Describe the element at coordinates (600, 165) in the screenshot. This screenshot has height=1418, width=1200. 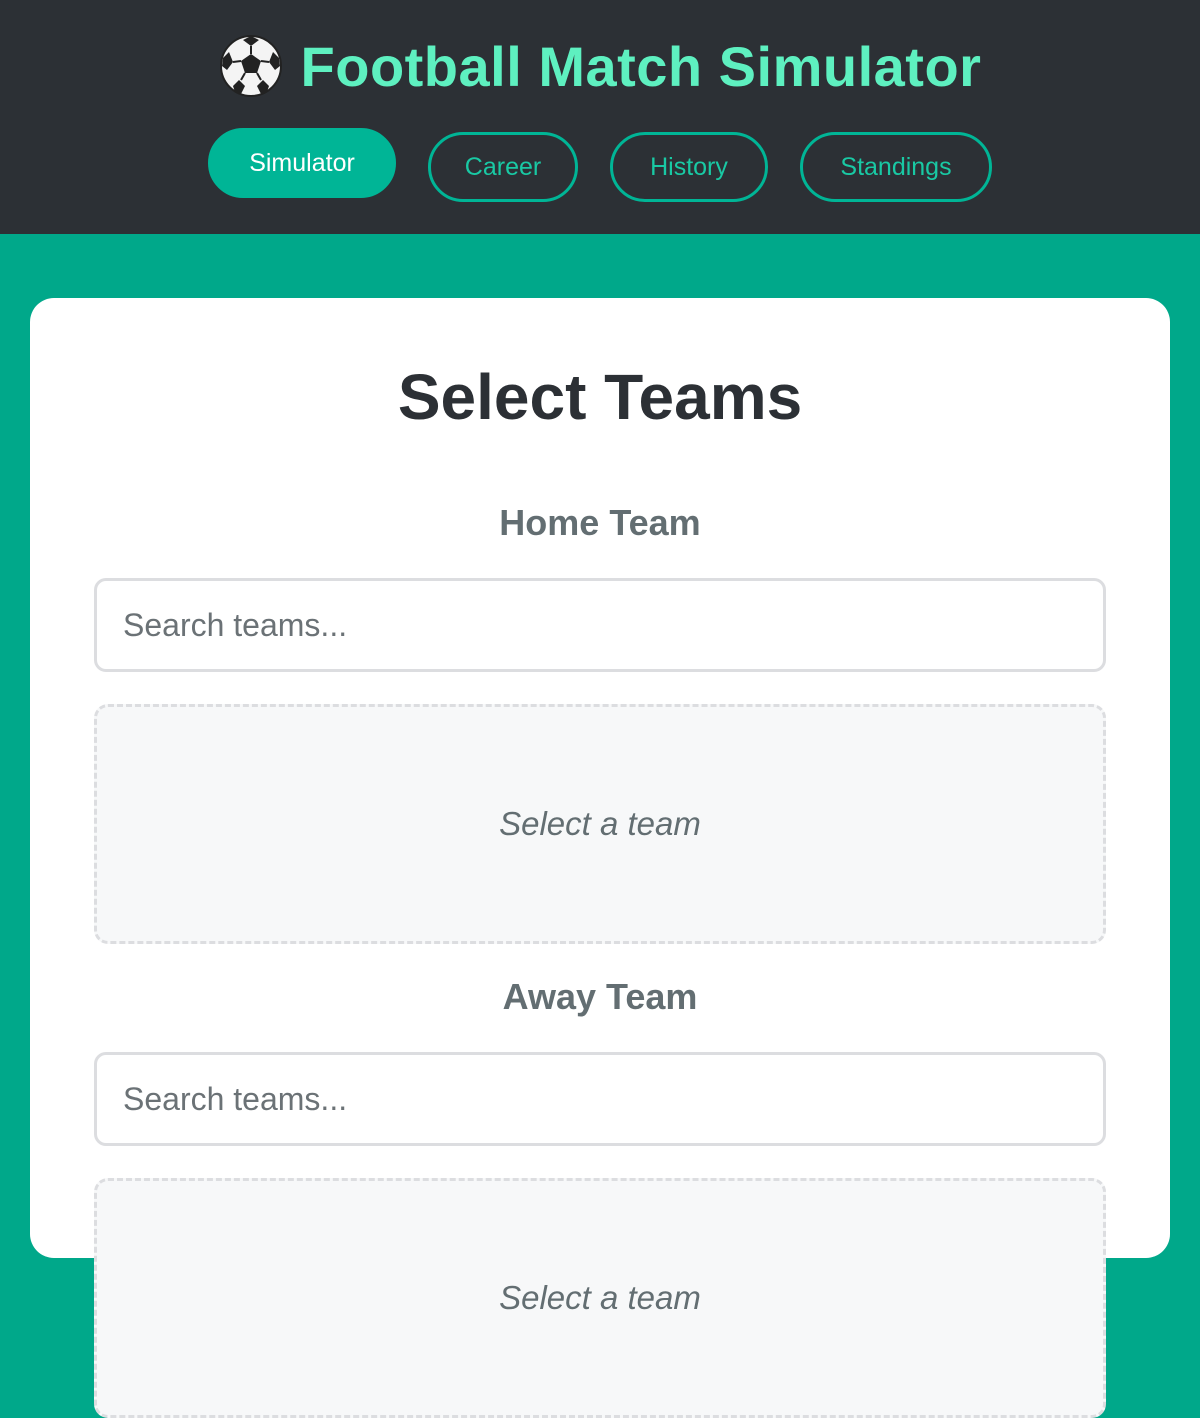
I see `nav-tabs: Simulator Career History Standings` at that location.